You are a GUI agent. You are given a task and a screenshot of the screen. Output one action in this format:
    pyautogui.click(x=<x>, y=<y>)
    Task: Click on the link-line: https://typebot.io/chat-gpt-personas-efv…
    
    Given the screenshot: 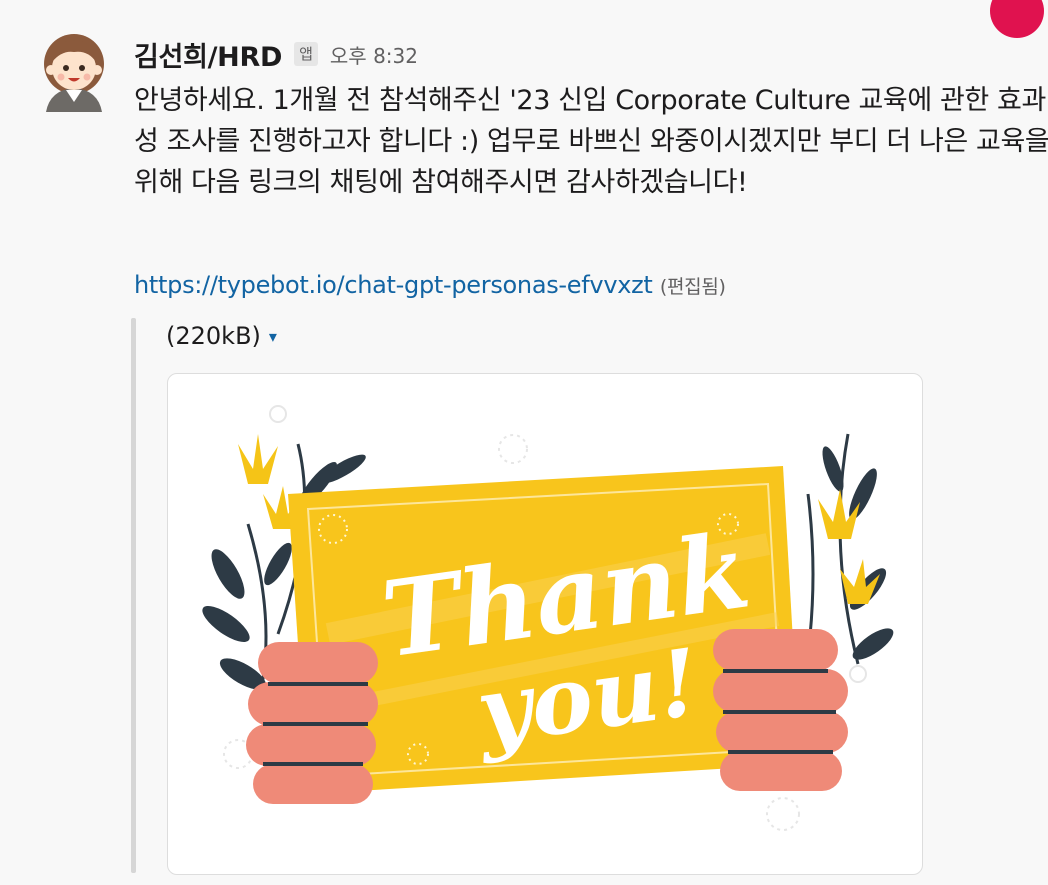 What is the action you would take?
    pyautogui.click(x=430, y=286)
    